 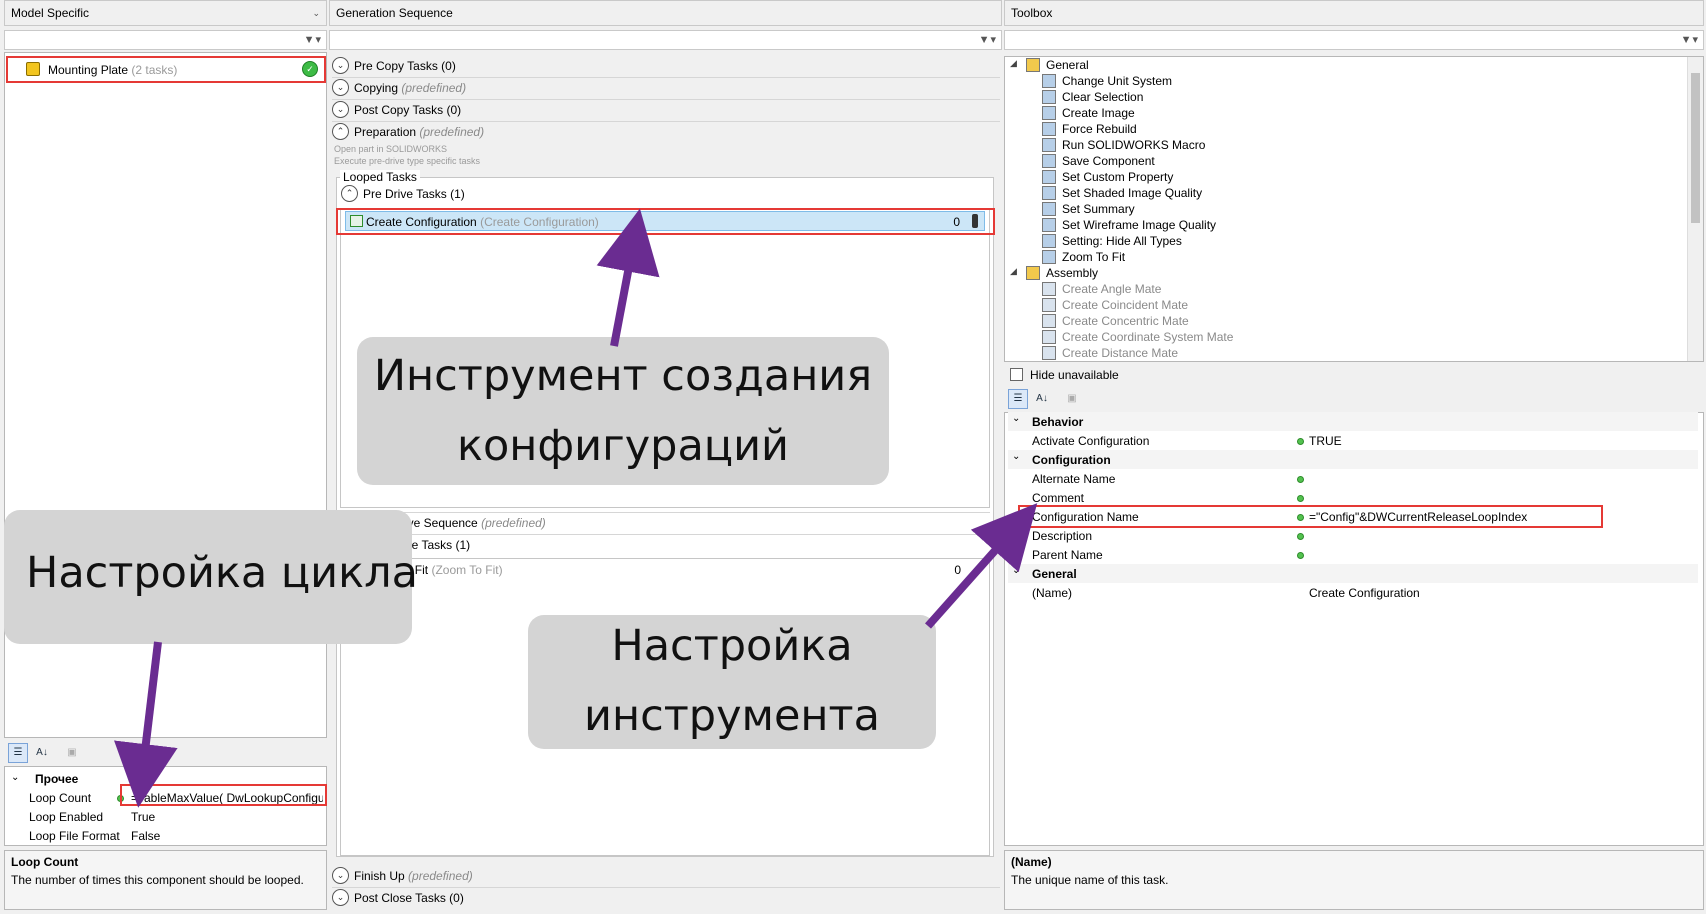 I want to click on arrow-to-configuration-name, so click(x=981, y=566).